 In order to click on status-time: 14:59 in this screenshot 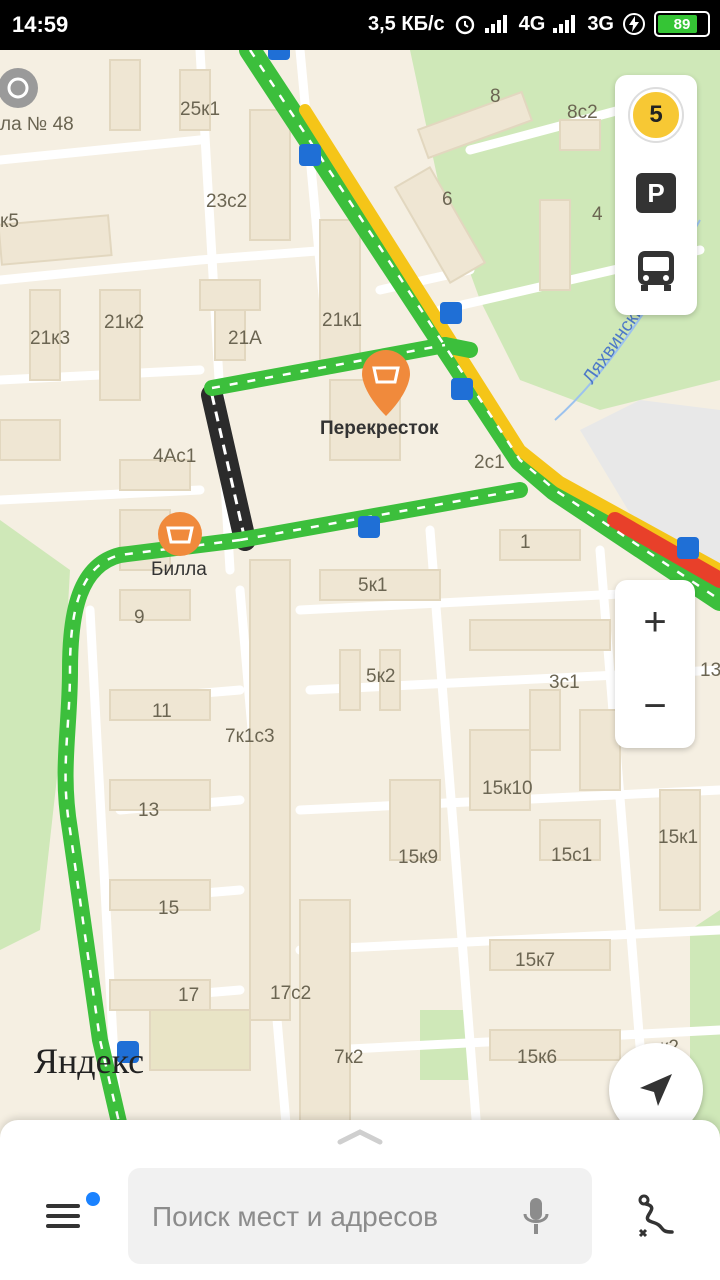, I will do `click(40, 24)`.